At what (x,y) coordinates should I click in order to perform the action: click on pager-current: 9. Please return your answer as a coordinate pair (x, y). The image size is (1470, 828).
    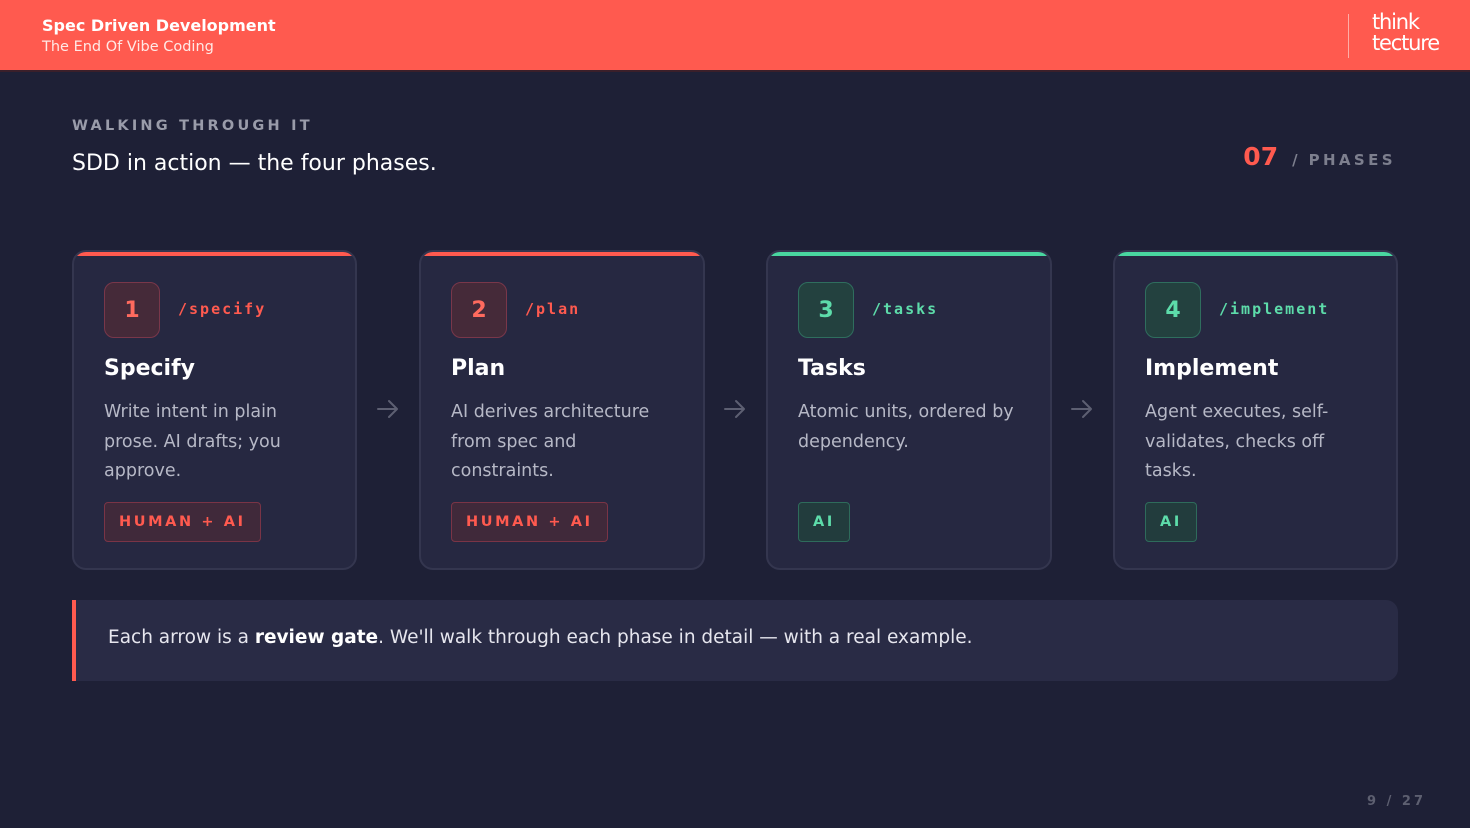
    Looking at the image, I should click on (1373, 801).